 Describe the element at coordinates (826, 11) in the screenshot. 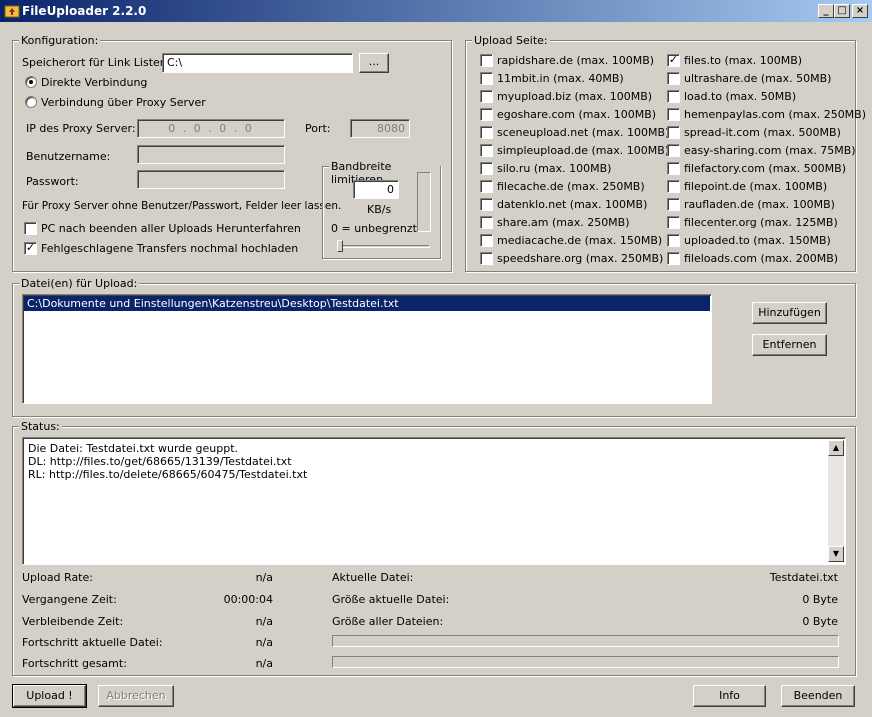

I see `minimize-button: _` at that location.